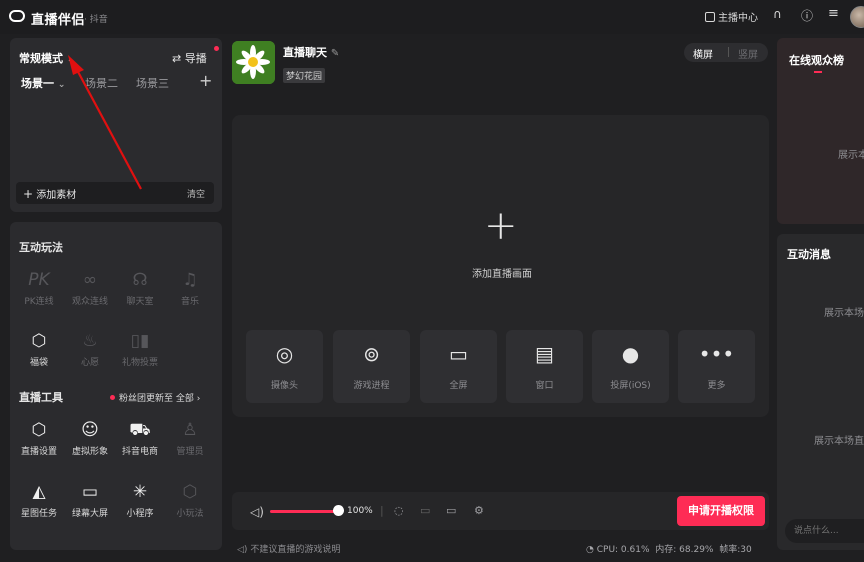 This screenshot has height=562, width=864. What do you see at coordinates (818, 72) in the screenshot?
I see `tab-underline` at bounding box center [818, 72].